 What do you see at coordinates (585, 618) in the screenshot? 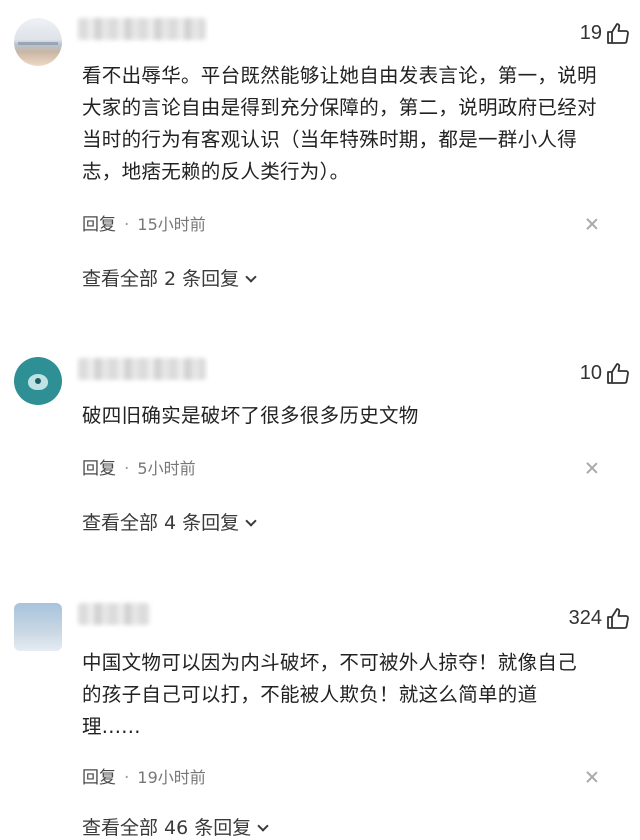
I see `like-count: 324` at bounding box center [585, 618].